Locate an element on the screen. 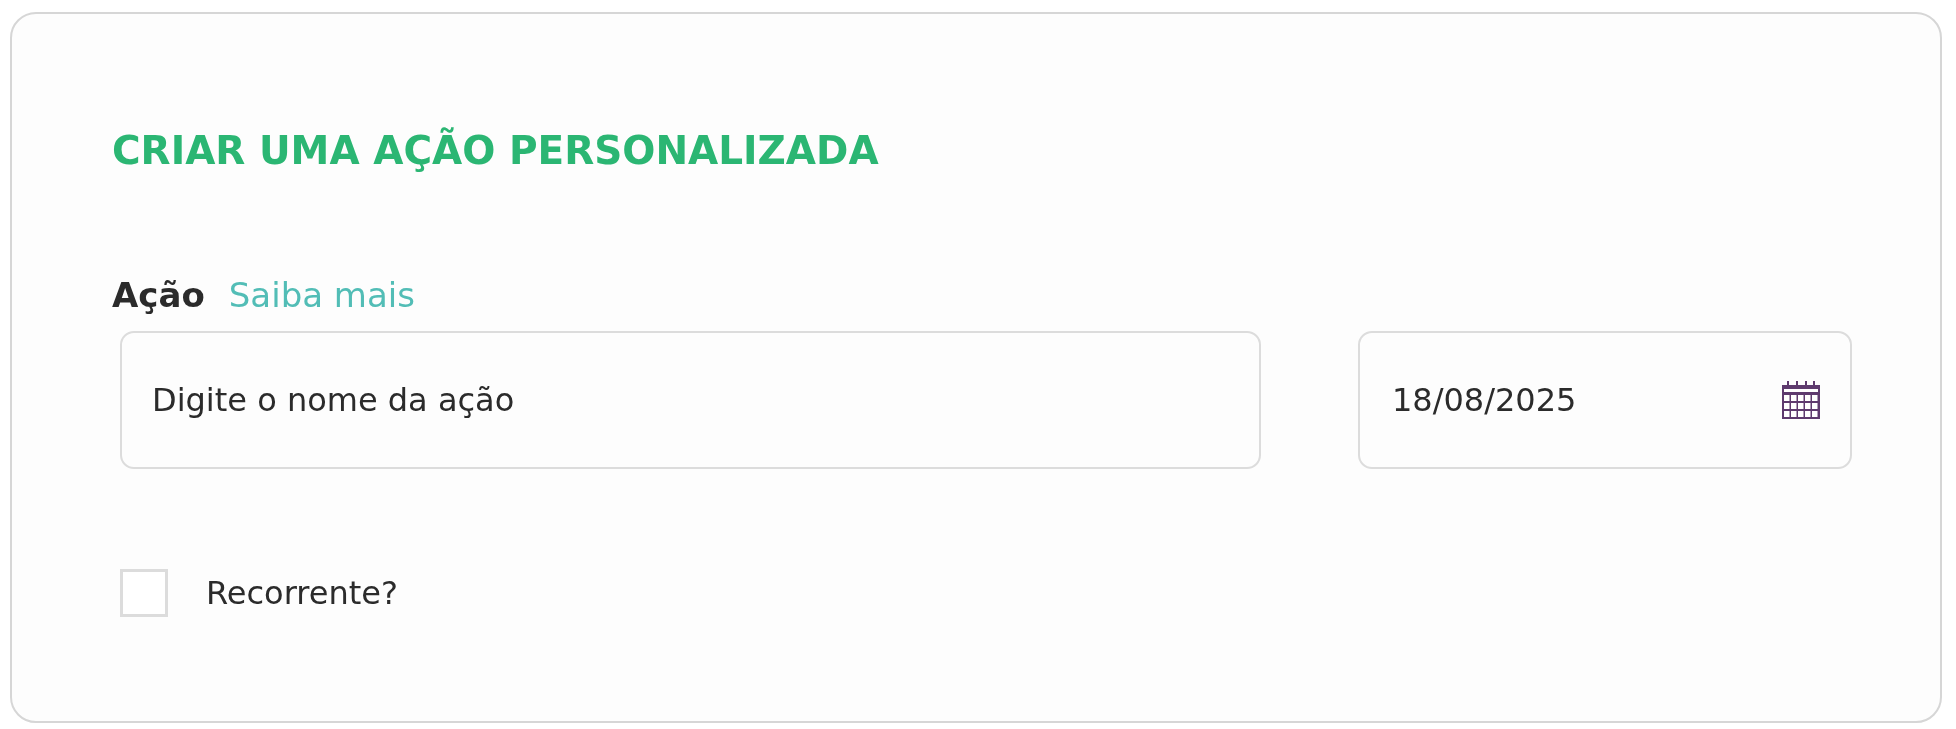 The height and width of the screenshot is (729, 1956). form-title: CRIAR UMA AÇÃO PERSONALIZADA is located at coordinates (496, 151).